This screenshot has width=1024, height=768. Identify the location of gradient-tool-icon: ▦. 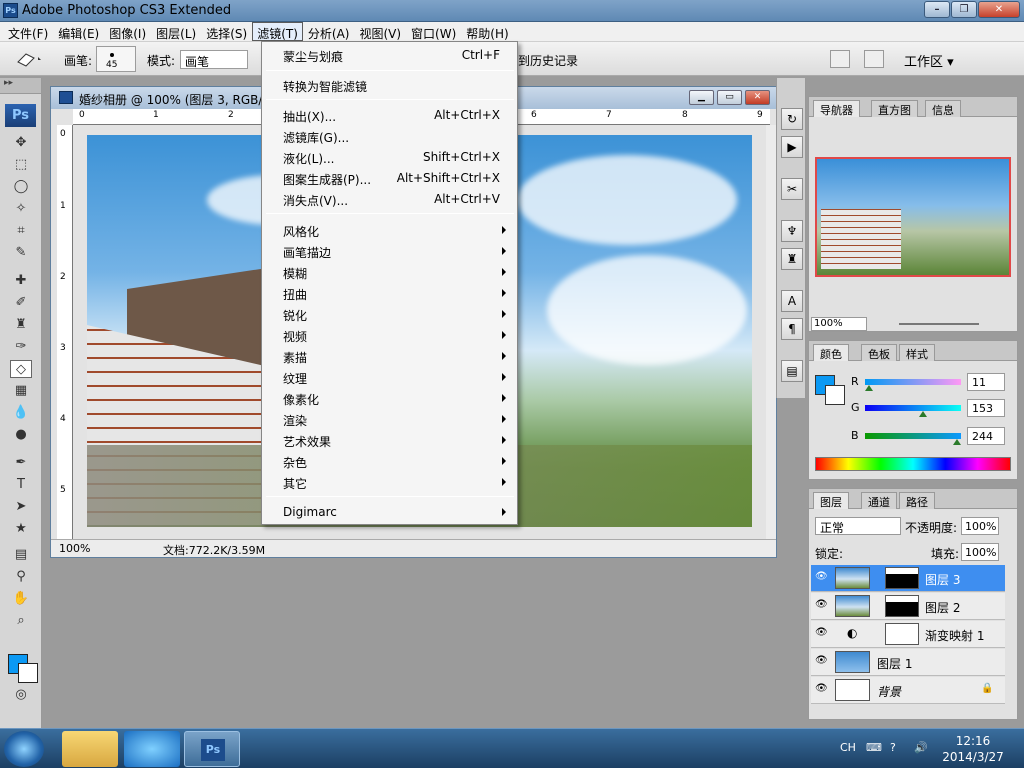
(21, 391).